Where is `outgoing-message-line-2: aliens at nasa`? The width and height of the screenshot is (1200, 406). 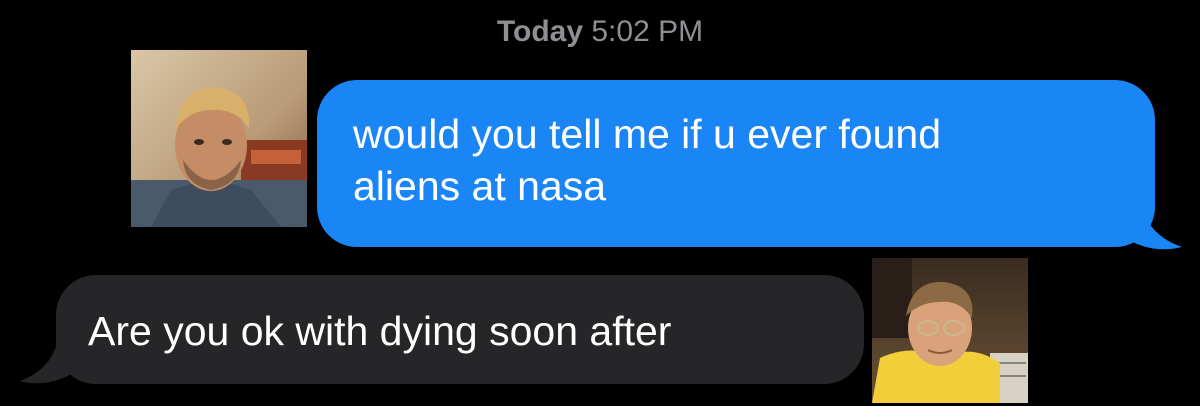
outgoing-message-line-2: aliens at nasa is located at coordinates (480, 186).